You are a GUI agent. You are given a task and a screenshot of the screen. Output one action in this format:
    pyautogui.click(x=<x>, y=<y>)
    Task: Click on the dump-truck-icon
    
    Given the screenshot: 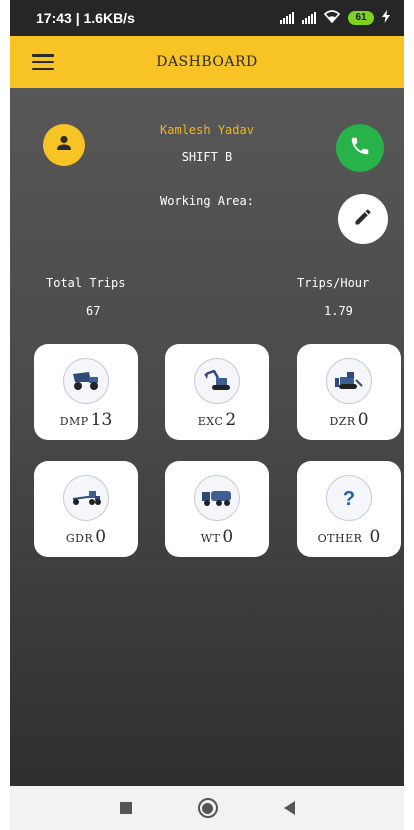 What is the action you would take?
    pyautogui.click(x=86, y=381)
    